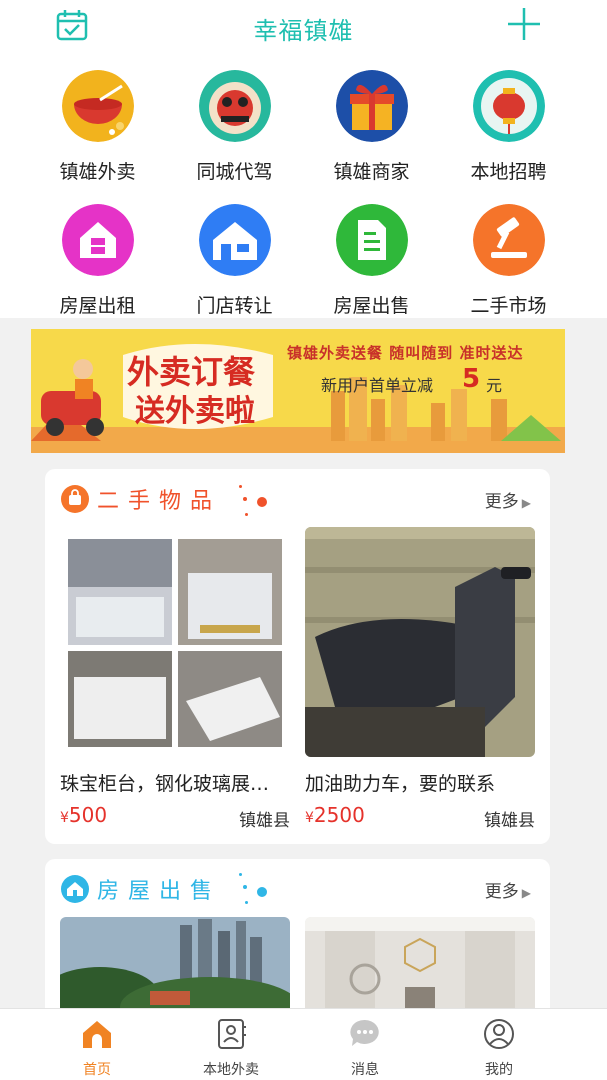  Describe the element at coordinates (499, 1034) in the screenshot. I see `user-icon` at that location.